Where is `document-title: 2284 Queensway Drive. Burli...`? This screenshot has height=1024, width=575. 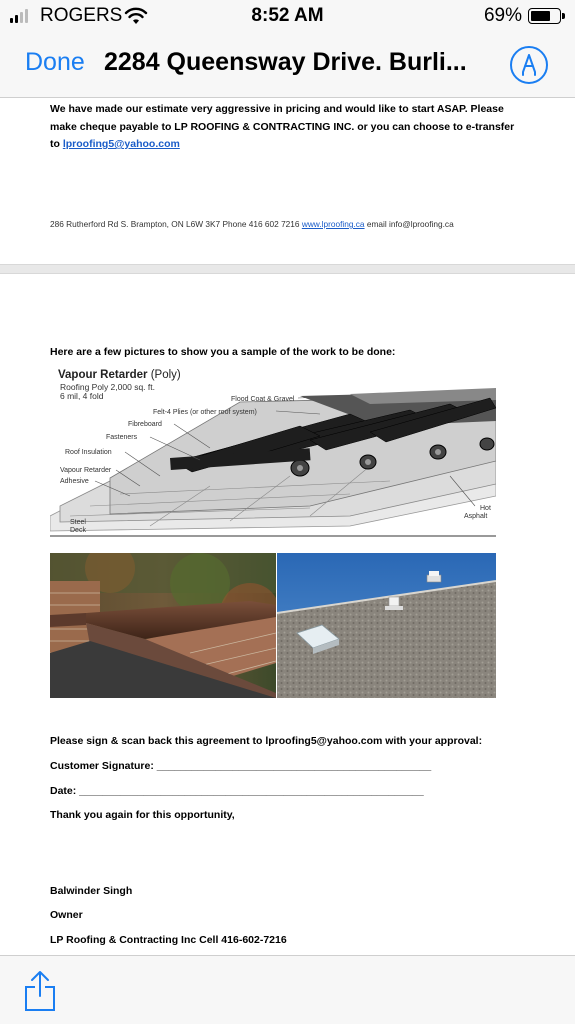 document-title: 2284 Queensway Drive. Burli... is located at coordinates (285, 62).